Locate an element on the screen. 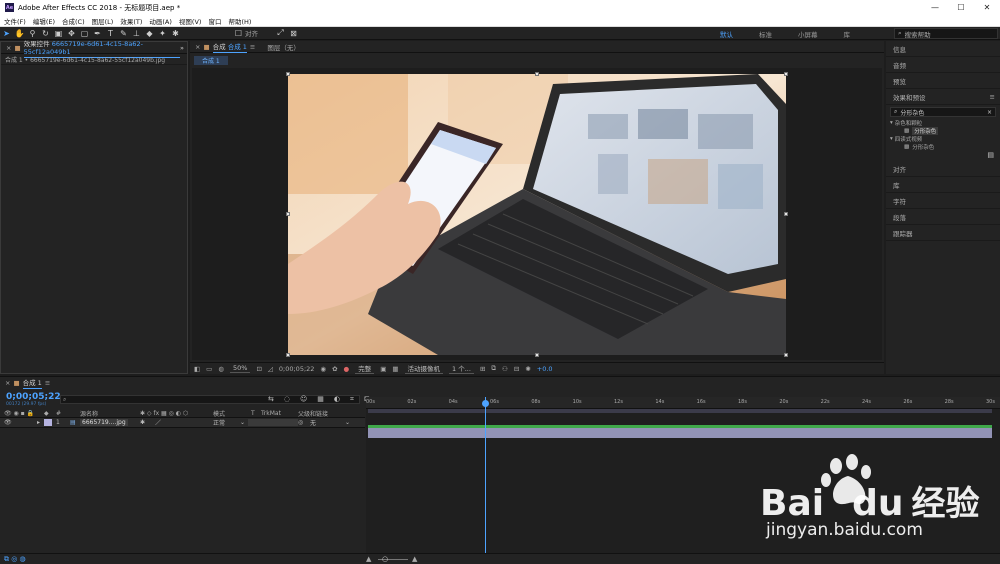  workspace-small-screen: 小屏幕 is located at coordinates (808, 34).